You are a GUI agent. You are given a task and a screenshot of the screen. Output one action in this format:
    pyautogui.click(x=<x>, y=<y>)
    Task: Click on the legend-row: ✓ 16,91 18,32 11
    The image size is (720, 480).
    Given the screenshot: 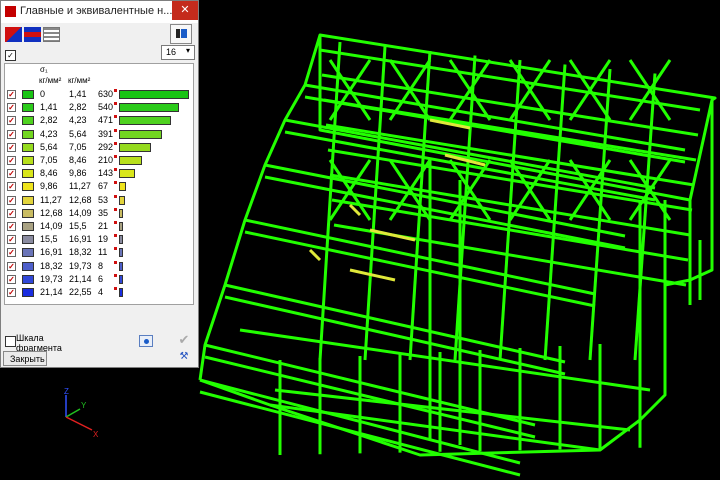 What is the action you would take?
    pyautogui.click(x=99, y=252)
    